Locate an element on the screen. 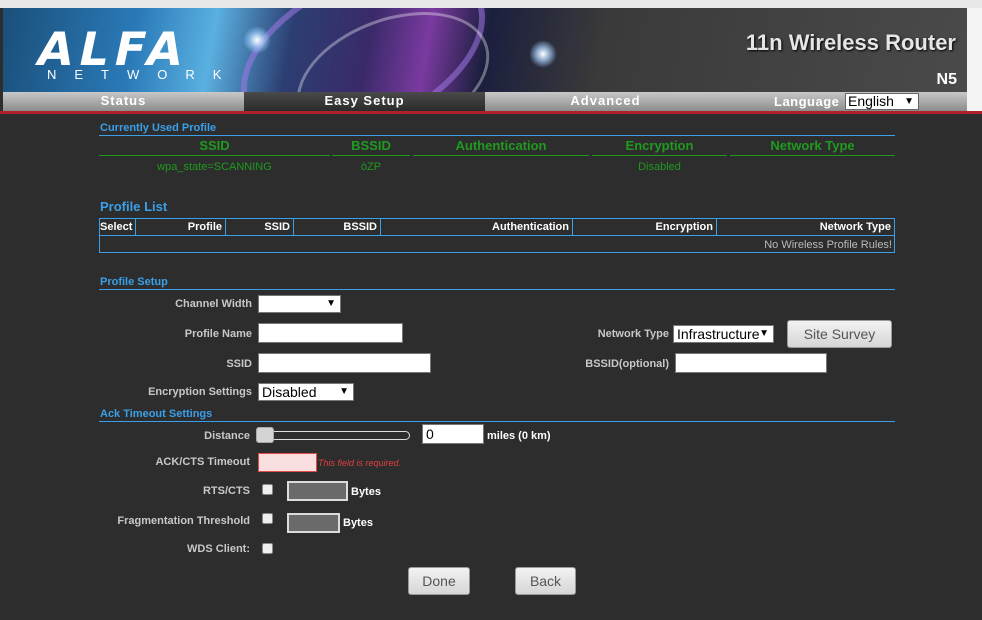 The height and width of the screenshot is (620, 982). fragmentation-threshold-label: Fragmentation Threshold is located at coordinates (183, 521).